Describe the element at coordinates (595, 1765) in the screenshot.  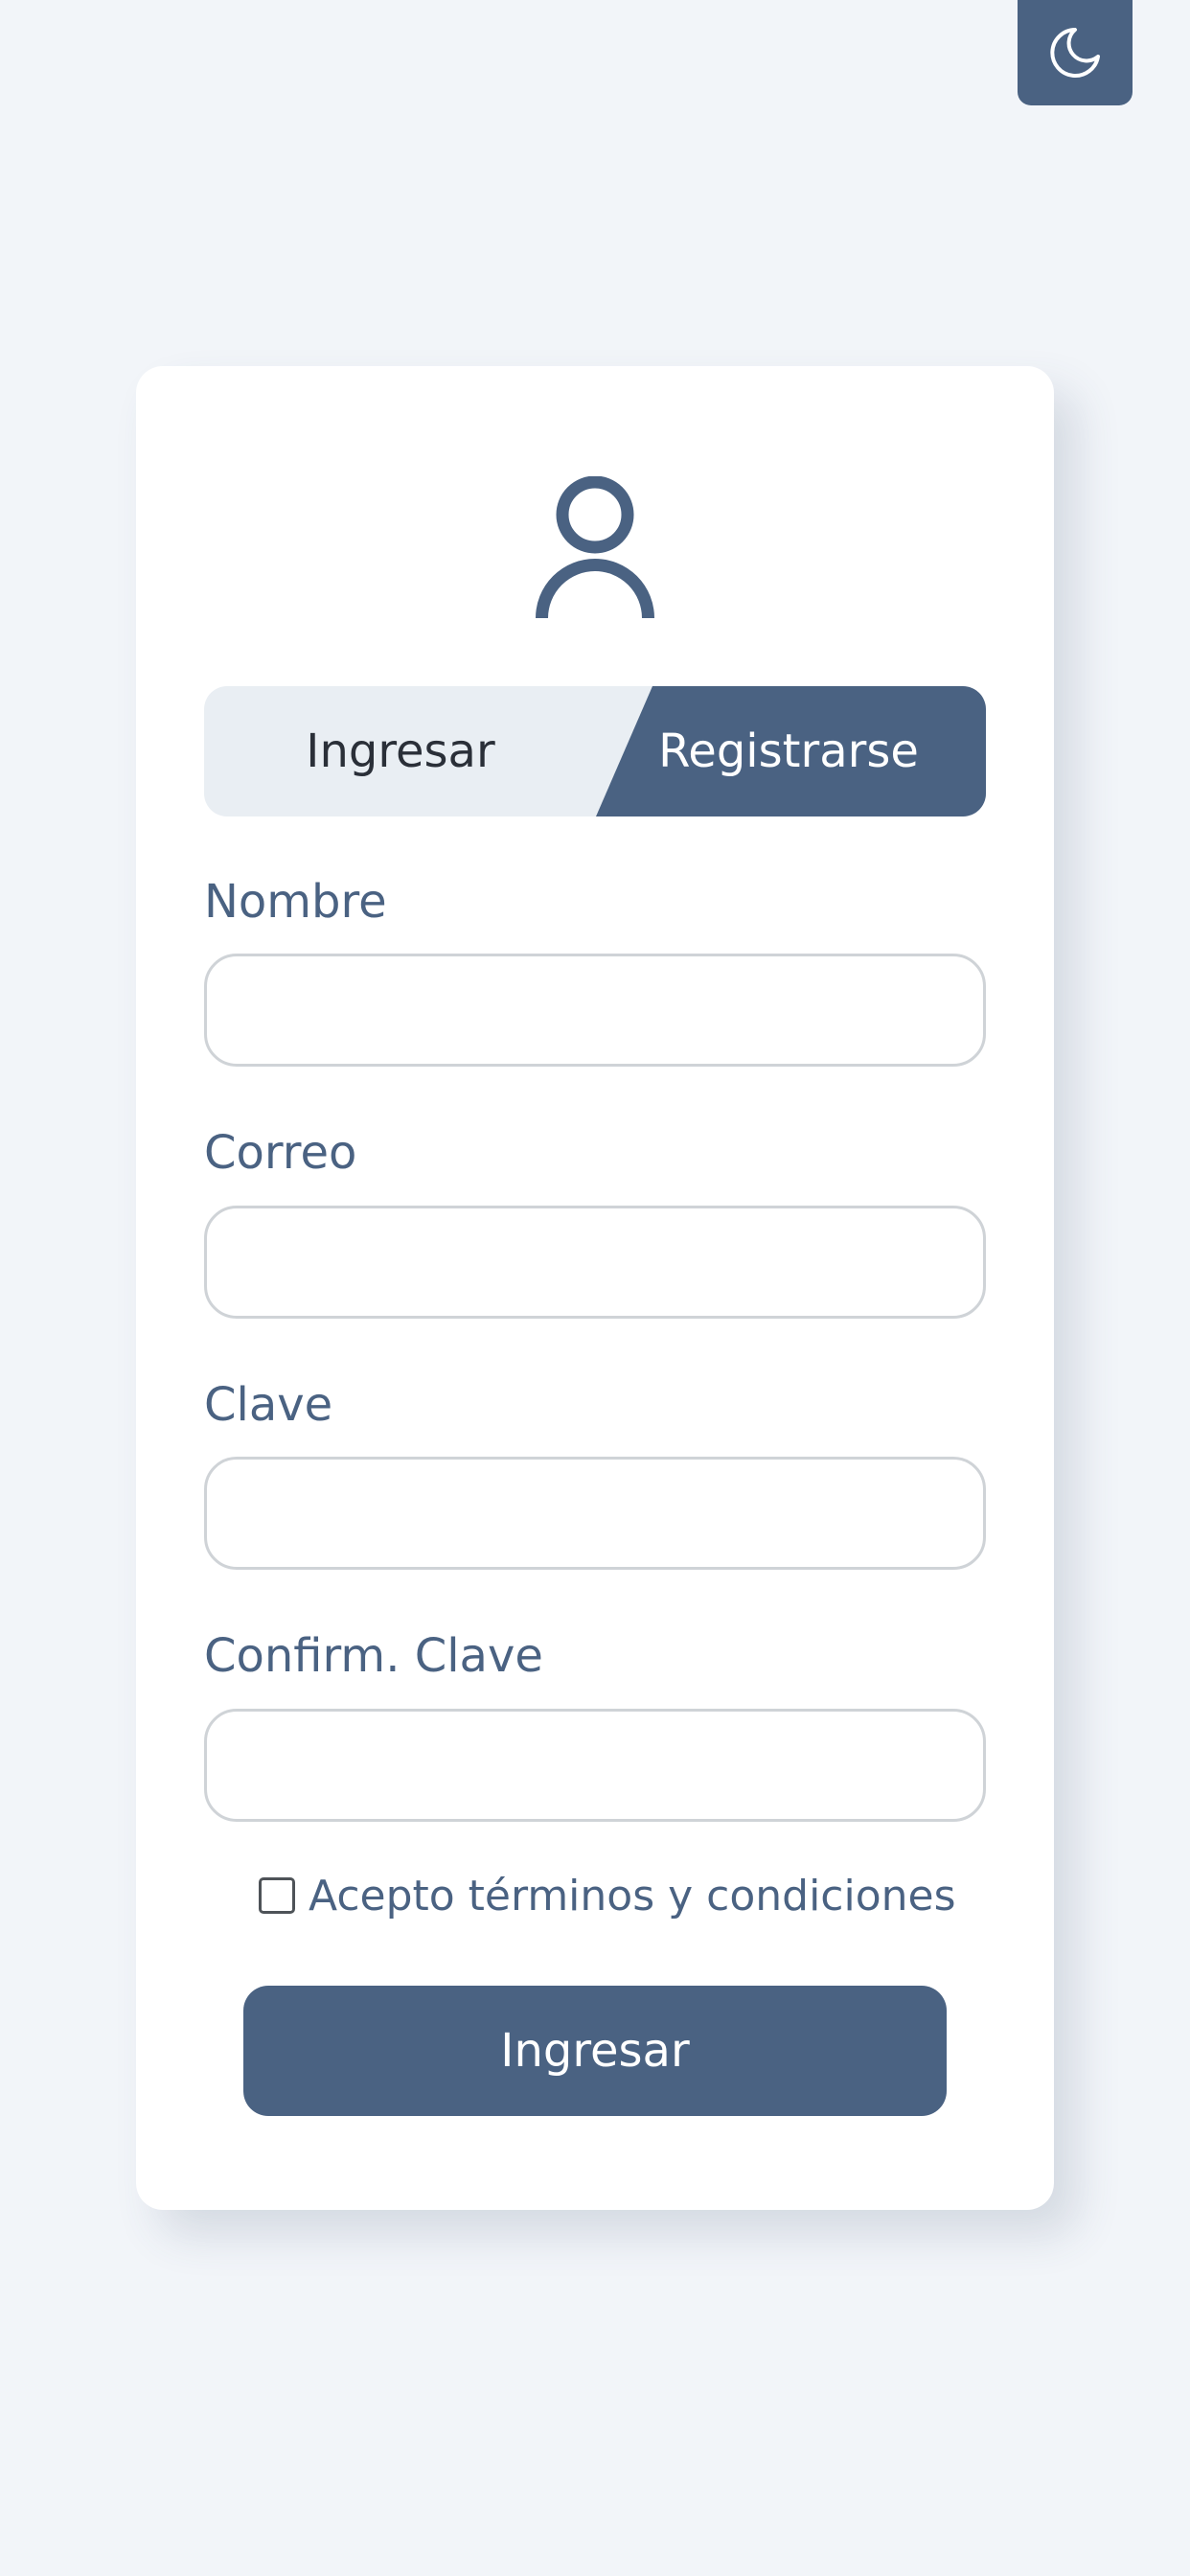
I see `confirm-password-input` at that location.